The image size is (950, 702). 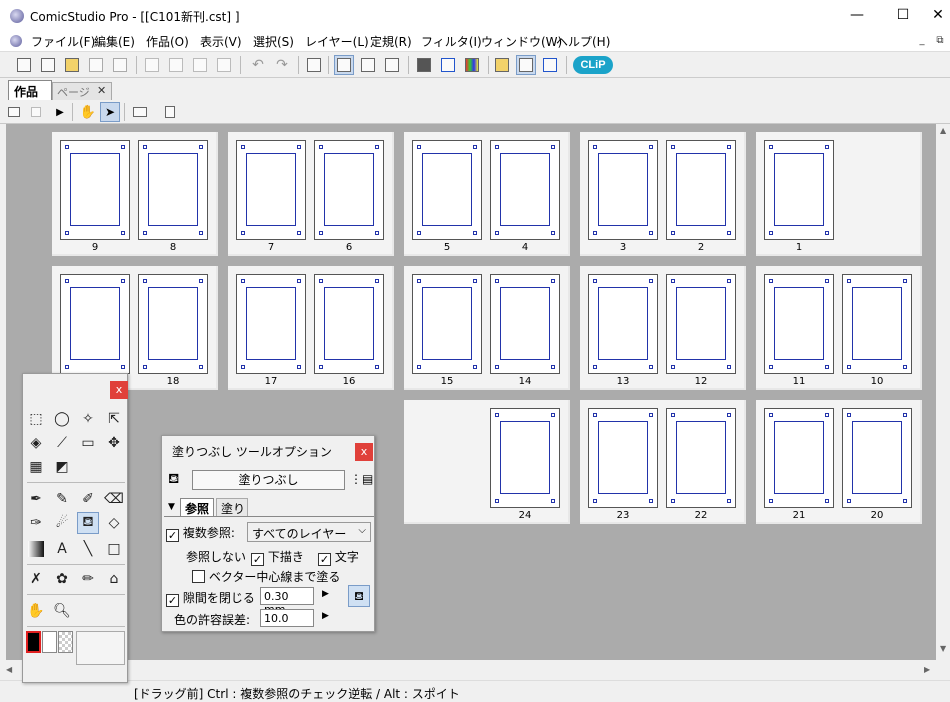 What do you see at coordinates (96, 65) in the screenshot?
I see `save-icon` at bounding box center [96, 65].